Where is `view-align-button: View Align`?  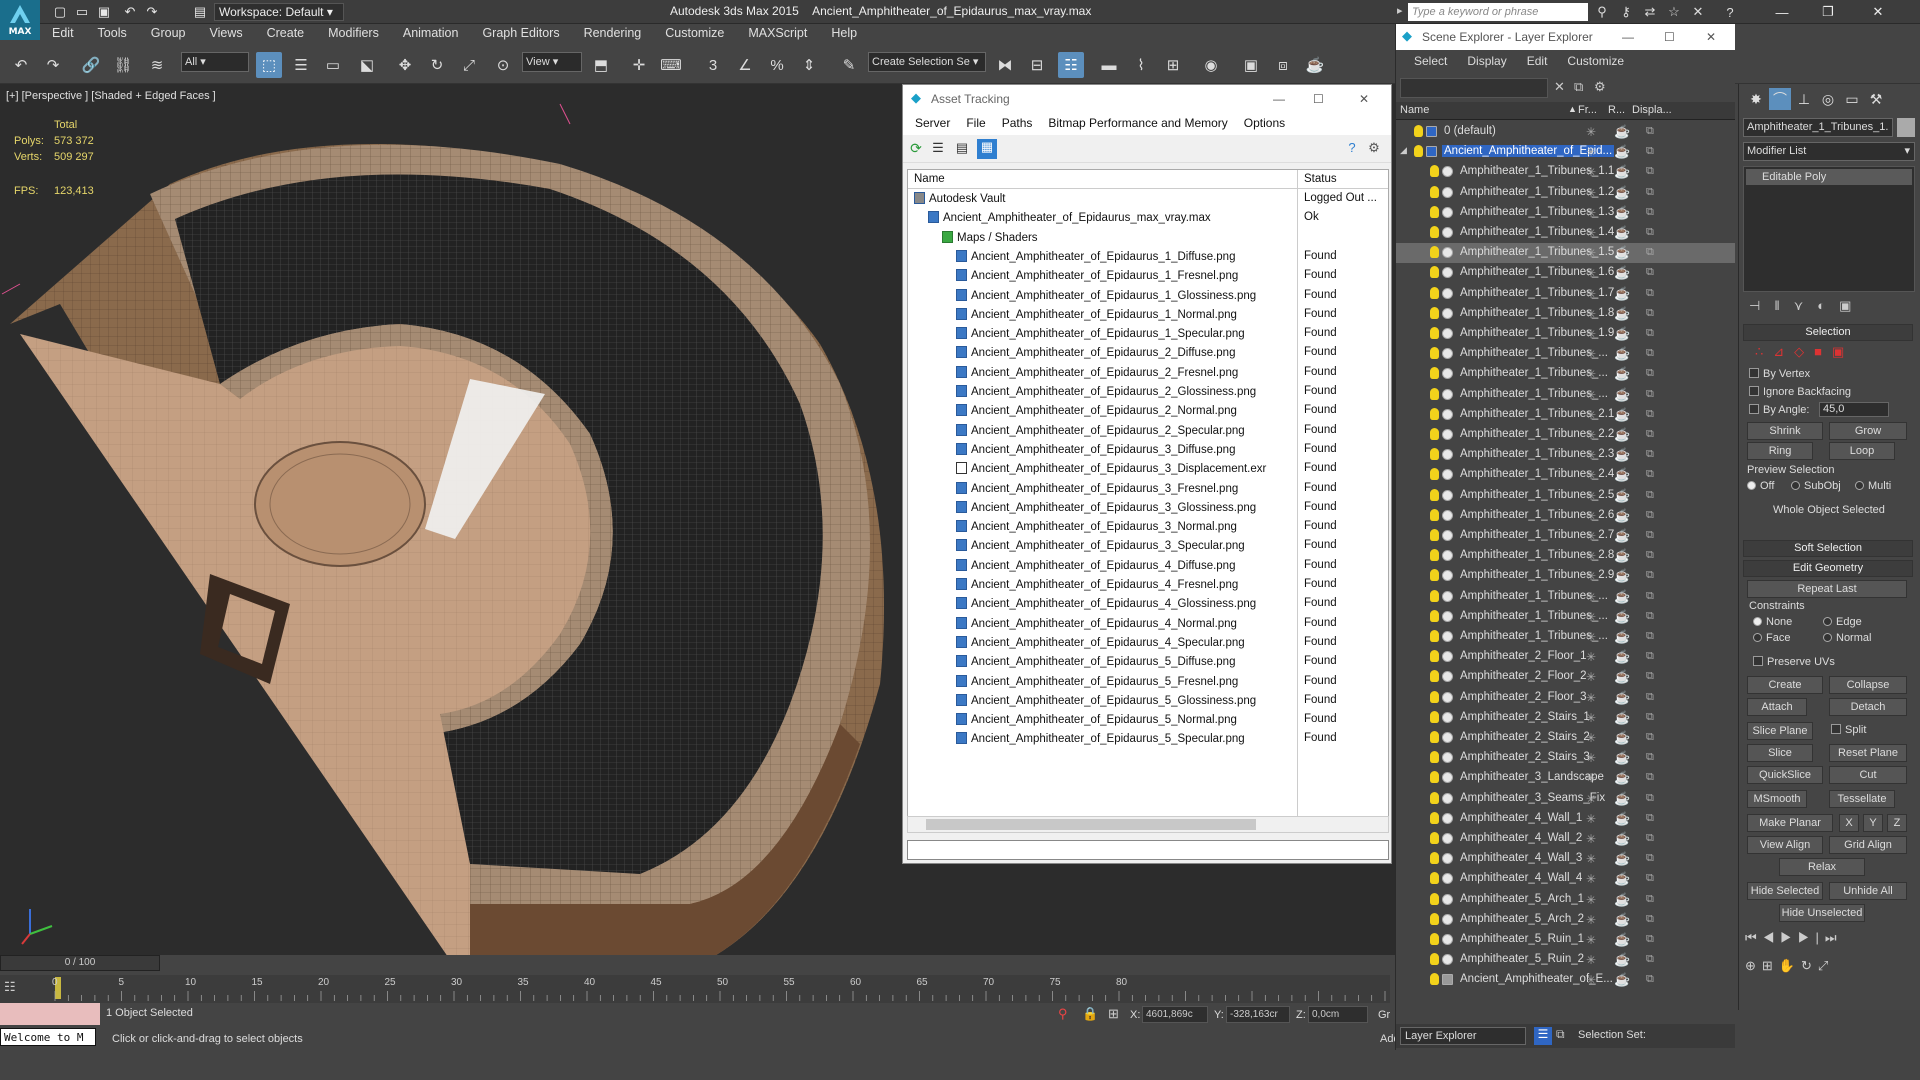
view-align-button: View Align is located at coordinates (1785, 845).